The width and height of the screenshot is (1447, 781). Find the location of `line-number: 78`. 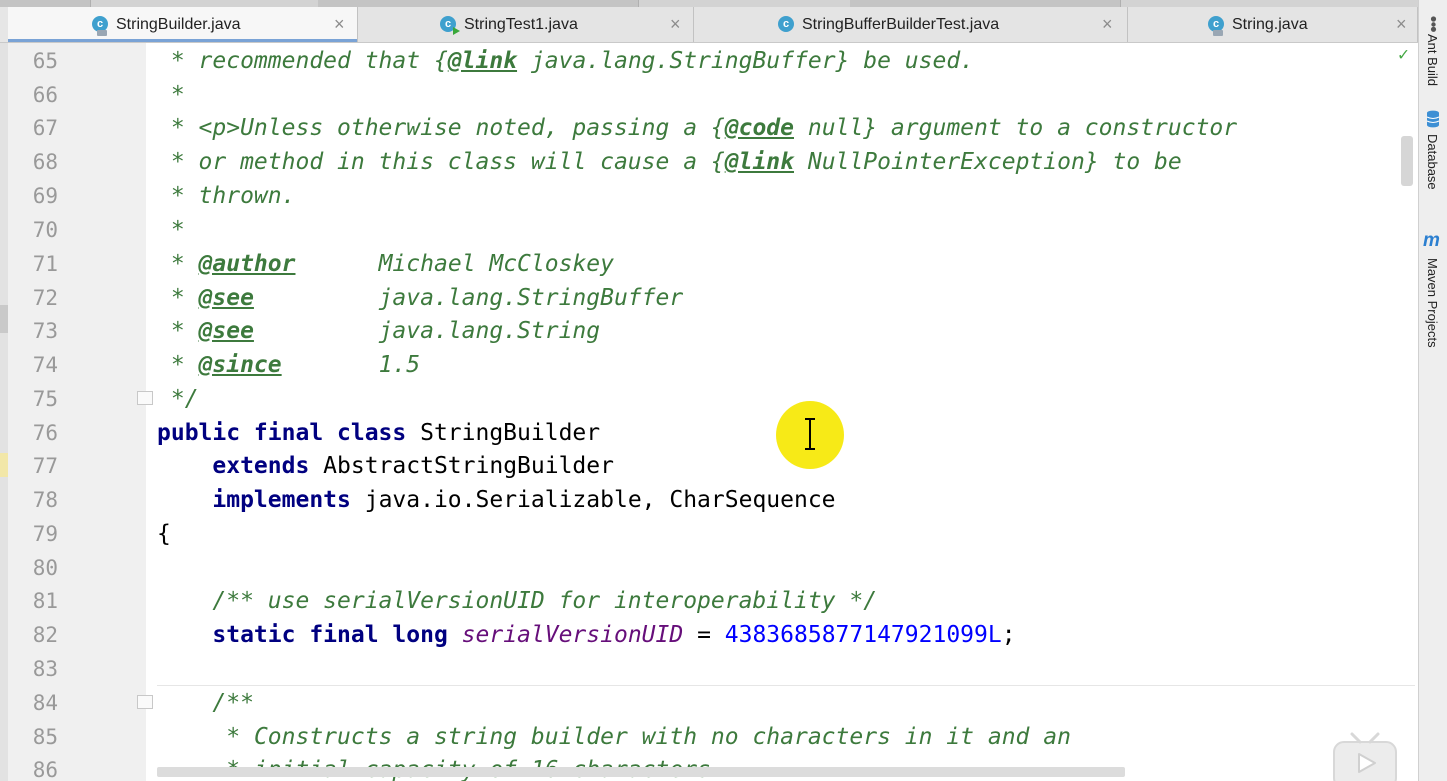

line-number: 78 is located at coordinates (45, 500).